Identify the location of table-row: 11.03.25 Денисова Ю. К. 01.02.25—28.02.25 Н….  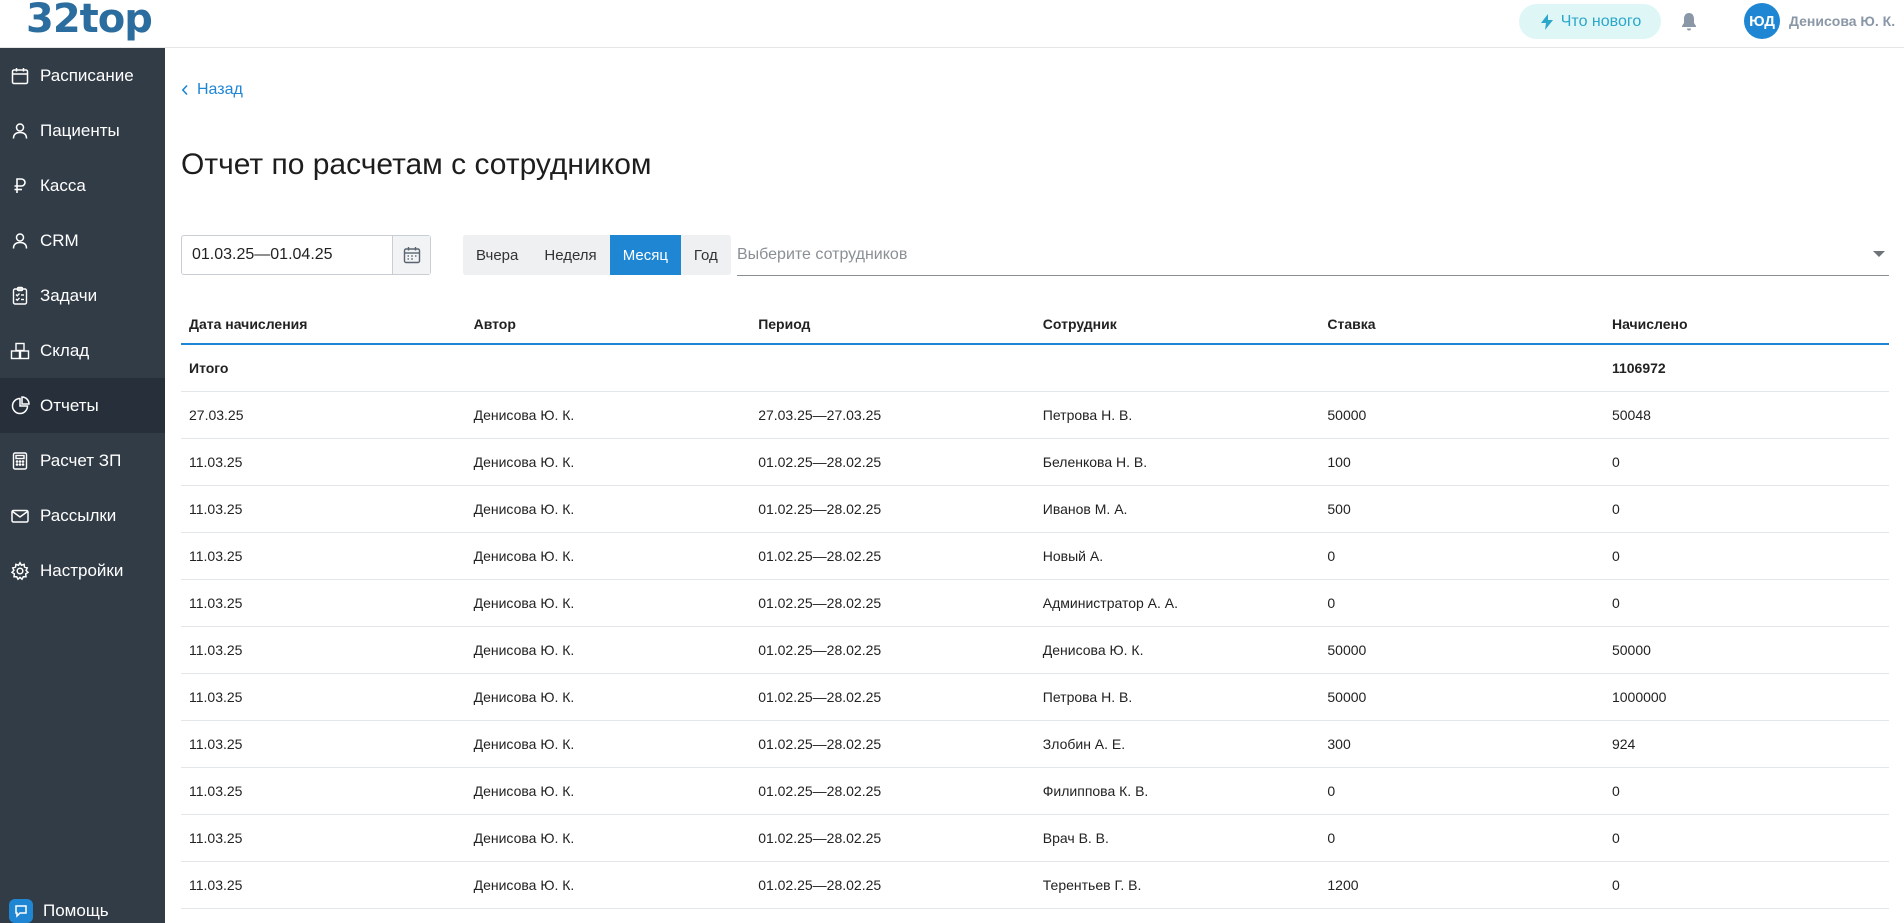
(1035, 556).